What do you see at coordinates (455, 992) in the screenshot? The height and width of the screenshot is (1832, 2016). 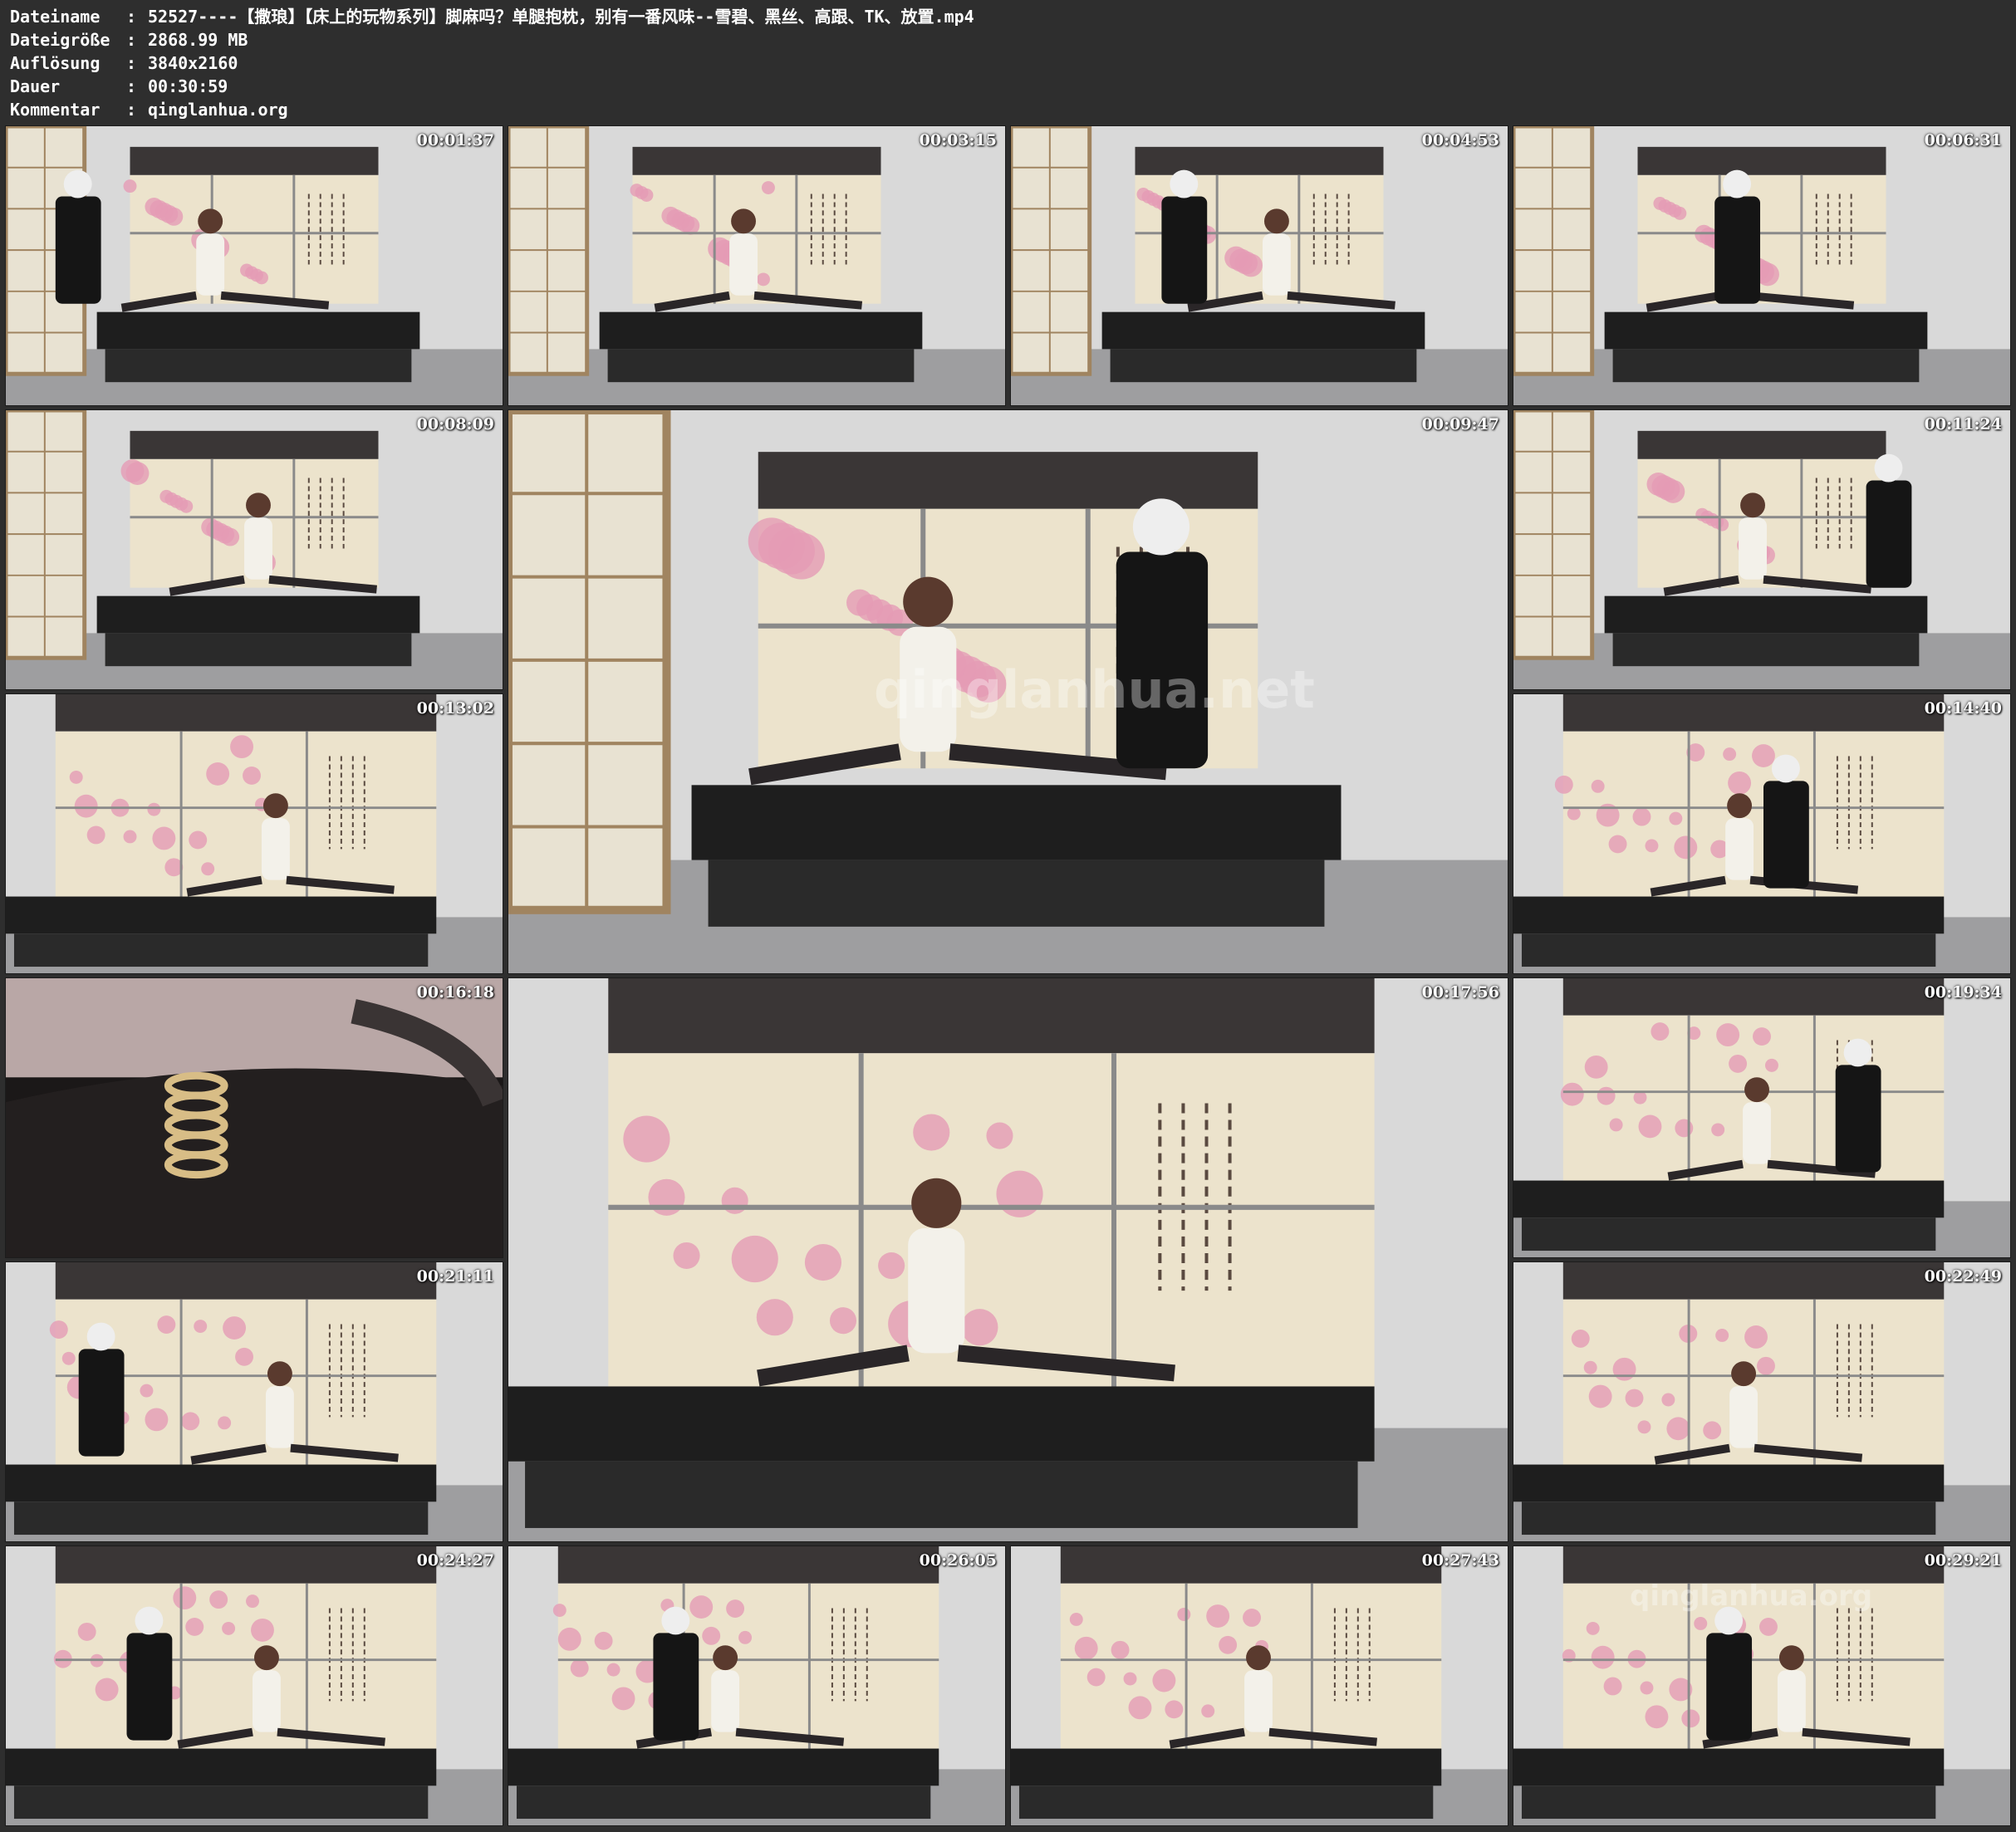 I see `timestamp-label: 00:16:18` at bounding box center [455, 992].